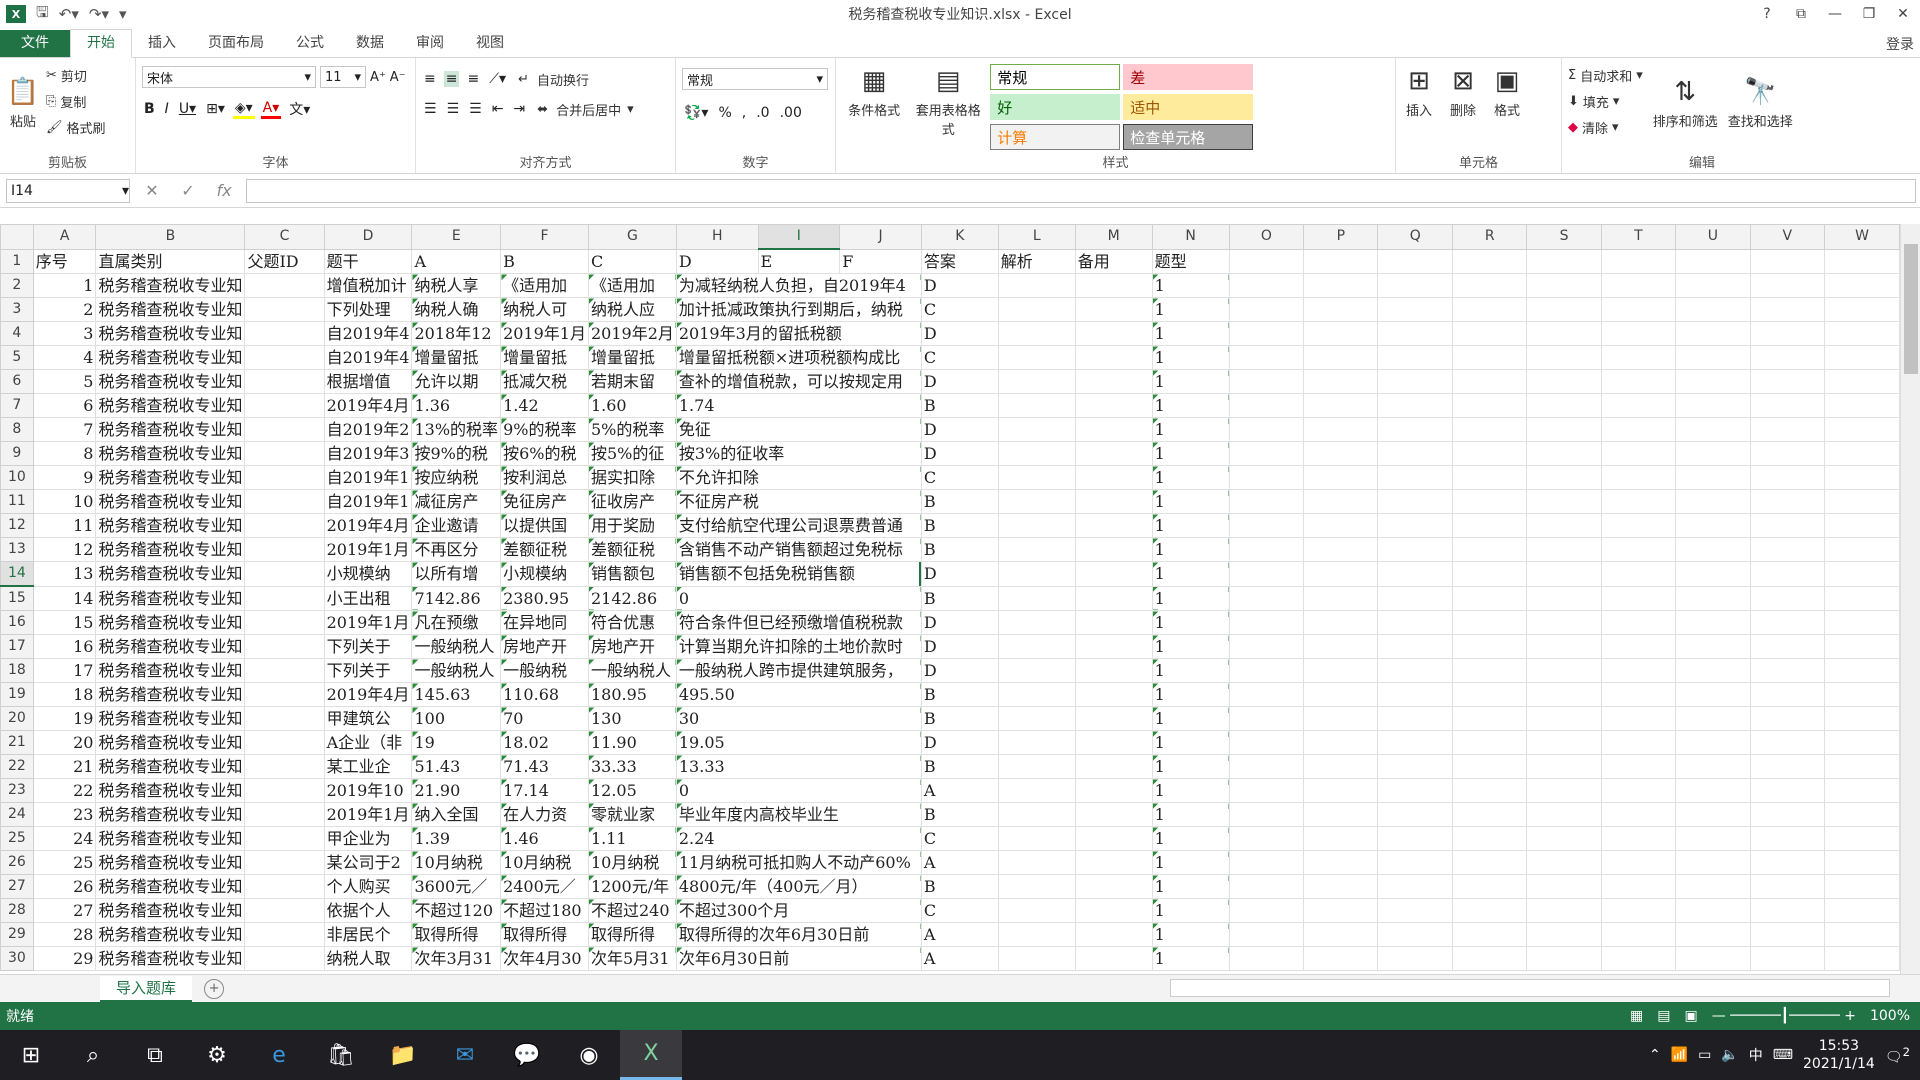  Describe the element at coordinates (798, 333) in the screenshot. I see `grid-cell: 2019年3月的留抵税额` at that location.